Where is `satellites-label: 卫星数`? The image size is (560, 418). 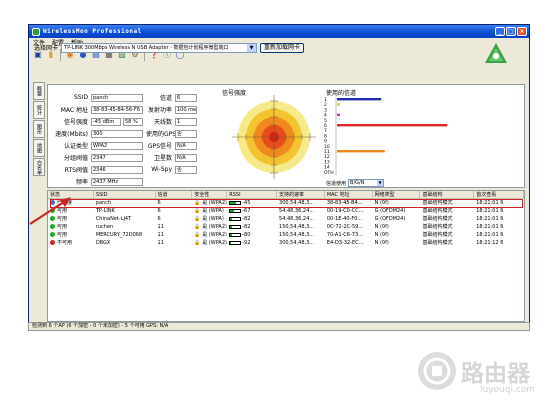 satellites-label: 卫星数 is located at coordinates (162, 158).